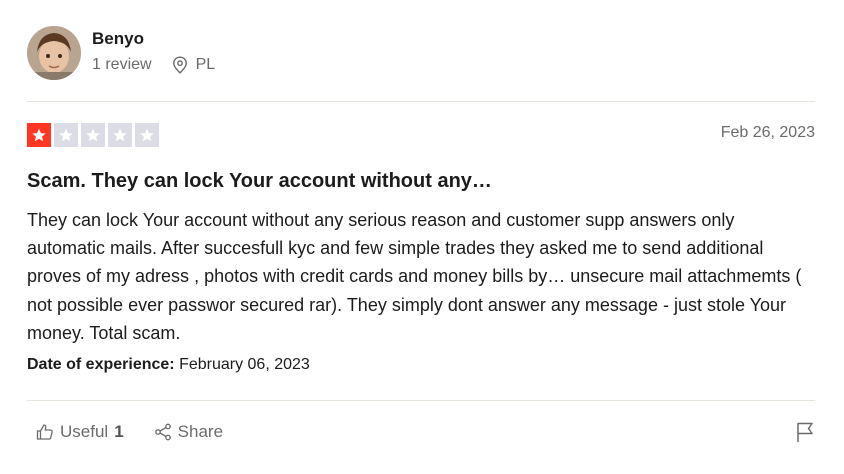 Image resolution: width=844 pixels, height=474 pixels. Describe the element at coordinates (44, 432) in the screenshot. I see `thumbs-up-icon` at that location.